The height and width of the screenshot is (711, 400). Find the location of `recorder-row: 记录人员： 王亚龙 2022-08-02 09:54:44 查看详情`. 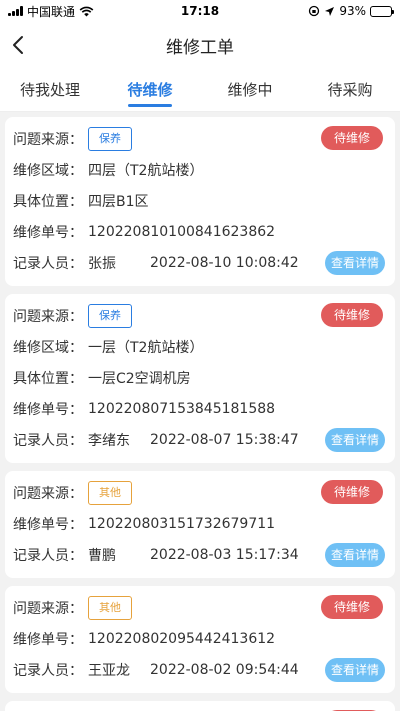

recorder-row: 记录人员： 王亚龙 2022-08-02 09:54:44 查看详情 is located at coordinates (200, 669).